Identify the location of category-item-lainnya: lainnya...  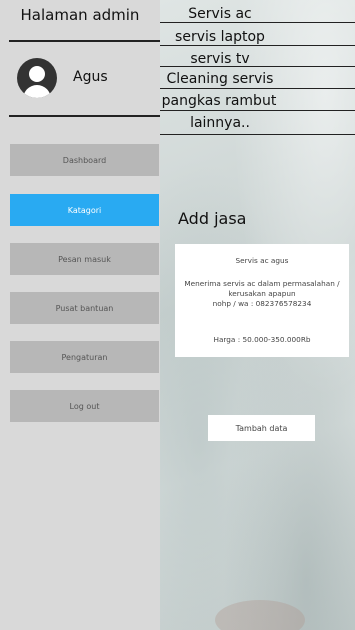
(220, 123).